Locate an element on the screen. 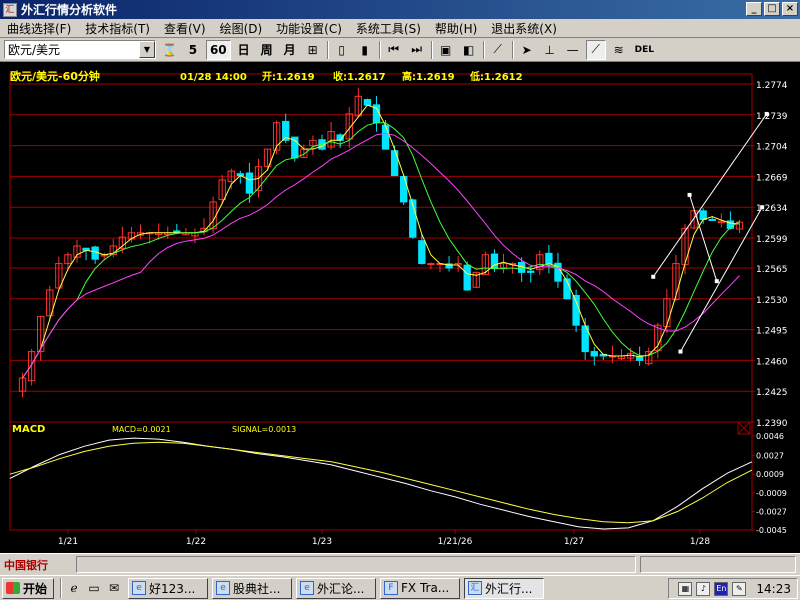 The width and height of the screenshot is (800, 600). delete-button: DEL is located at coordinates (644, 50).